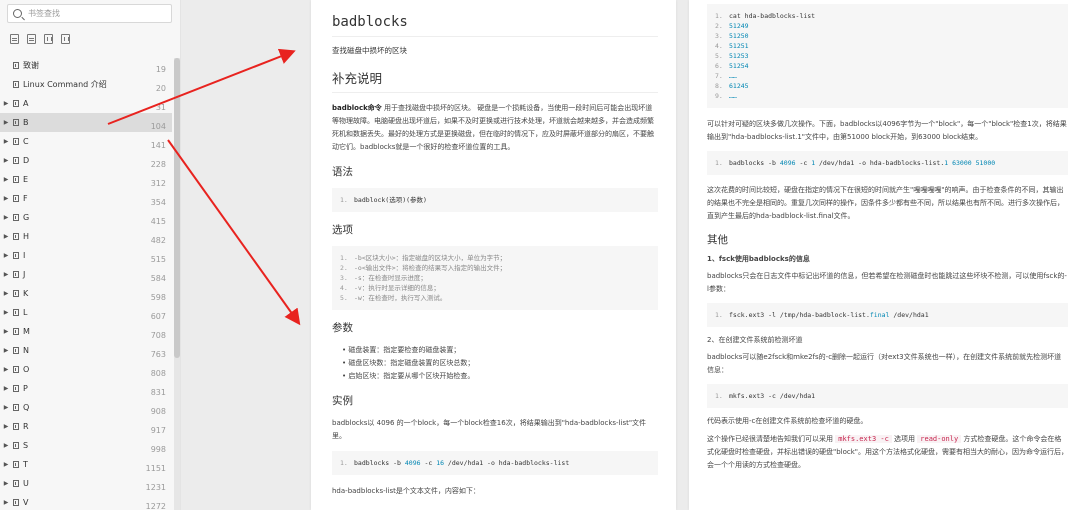  Describe the element at coordinates (158, 145) in the screenshot. I see `toc-item-page: 141` at that location.